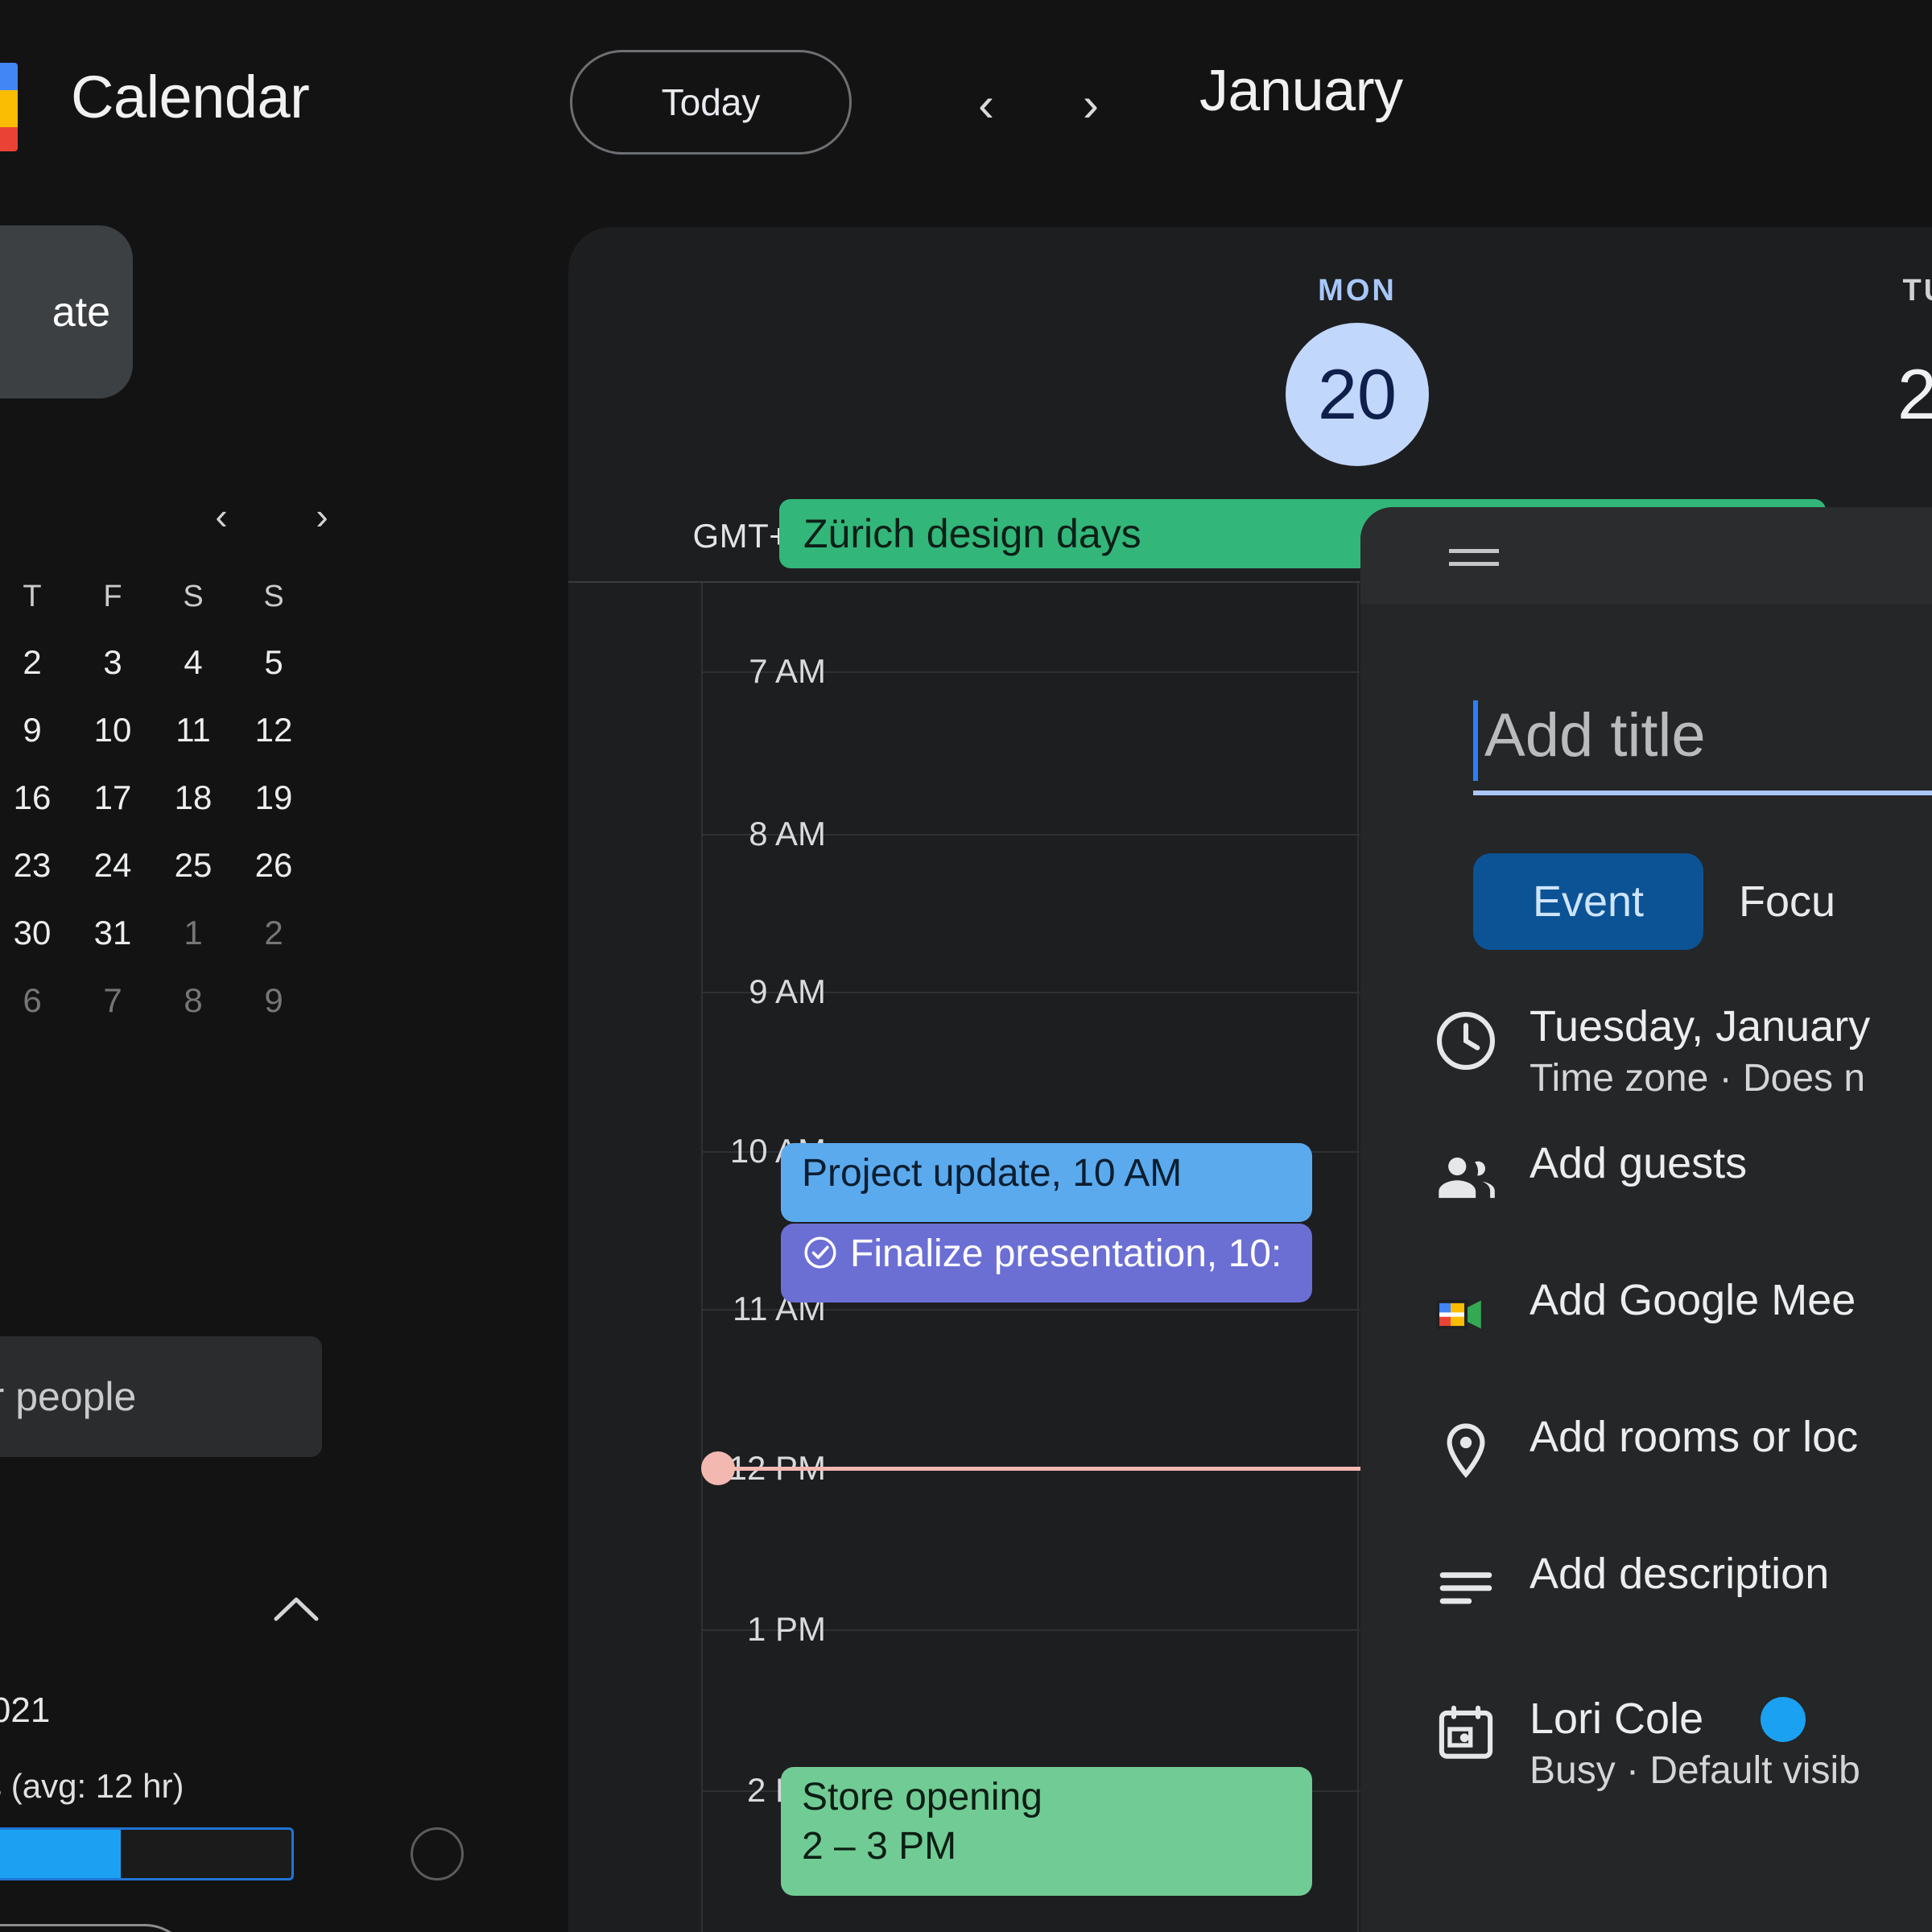  What do you see at coordinates (112, 1000) in the screenshot?
I see `mini-calendar-day: 7` at bounding box center [112, 1000].